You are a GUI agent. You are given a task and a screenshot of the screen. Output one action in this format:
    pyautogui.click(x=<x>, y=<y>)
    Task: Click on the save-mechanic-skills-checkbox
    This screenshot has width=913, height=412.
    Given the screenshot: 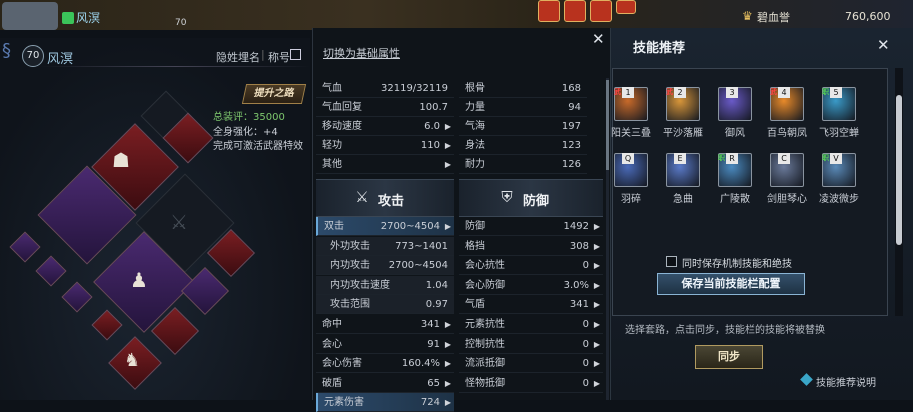 What is the action you would take?
    pyautogui.click(x=671, y=261)
    